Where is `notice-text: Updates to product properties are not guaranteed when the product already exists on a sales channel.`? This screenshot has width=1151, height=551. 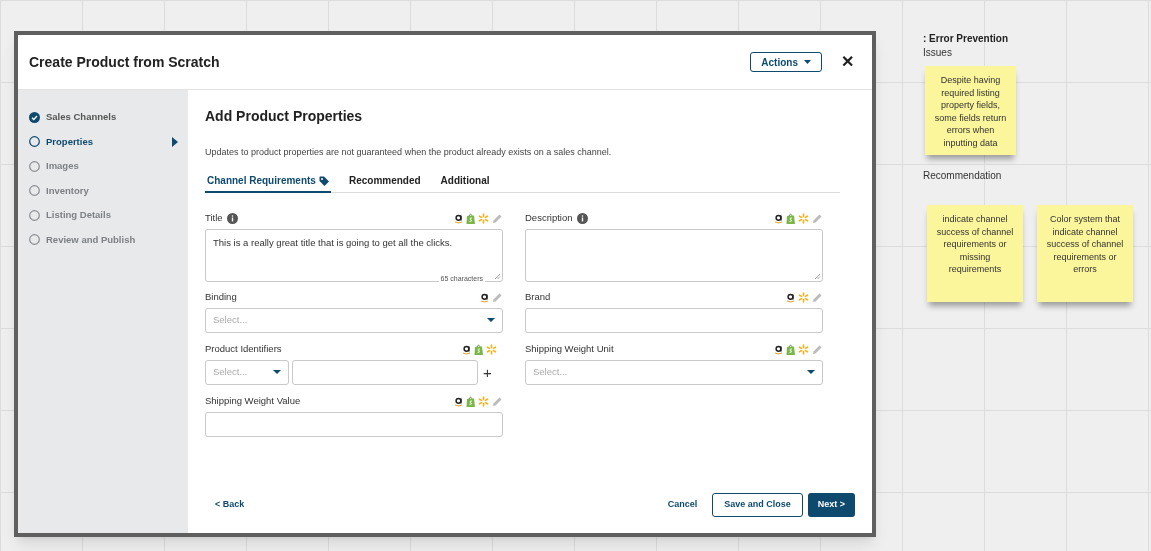
notice-text: Updates to product properties are not guaranteed when the product already exists on a sales channel. is located at coordinates (409, 152).